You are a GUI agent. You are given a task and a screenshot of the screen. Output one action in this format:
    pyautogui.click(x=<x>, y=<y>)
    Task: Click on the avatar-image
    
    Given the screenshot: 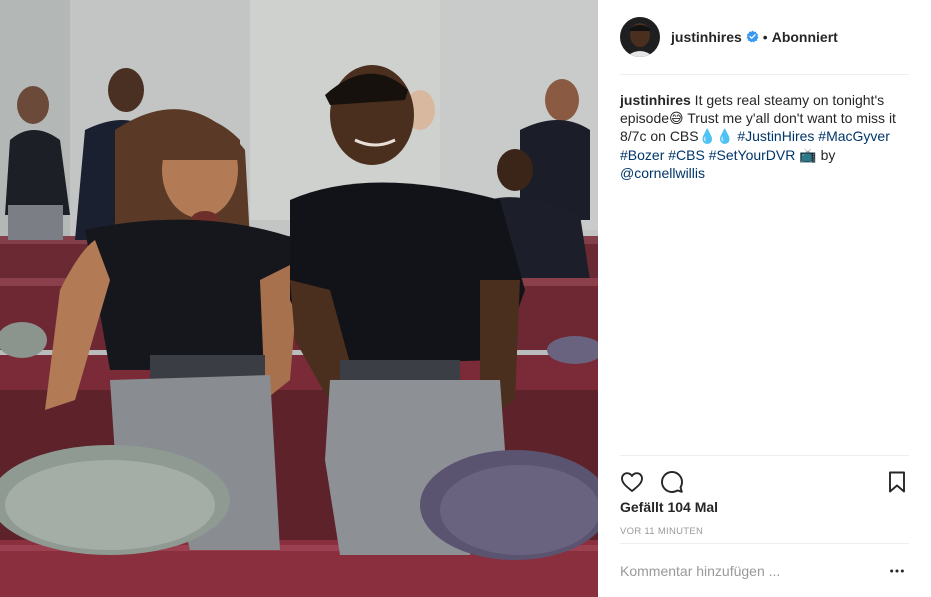 What is the action you would take?
    pyautogui.click(x=640, y=36)
    